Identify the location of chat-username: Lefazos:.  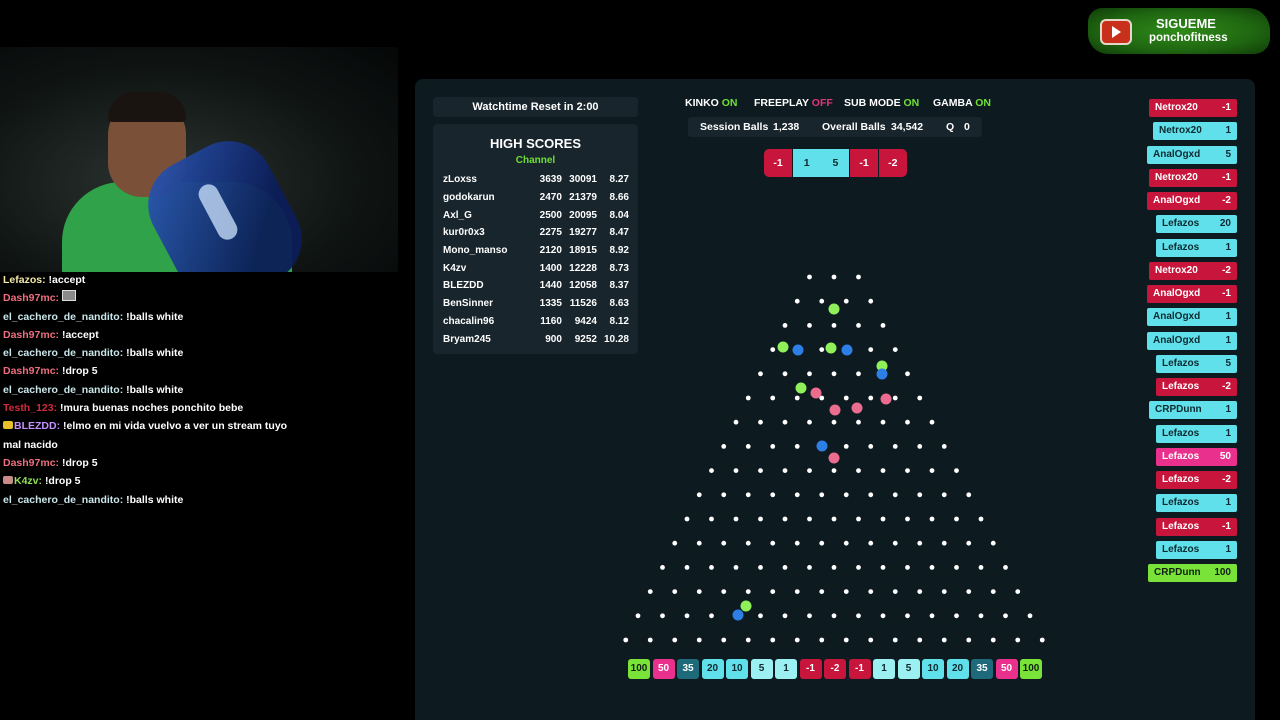
(24, 280).